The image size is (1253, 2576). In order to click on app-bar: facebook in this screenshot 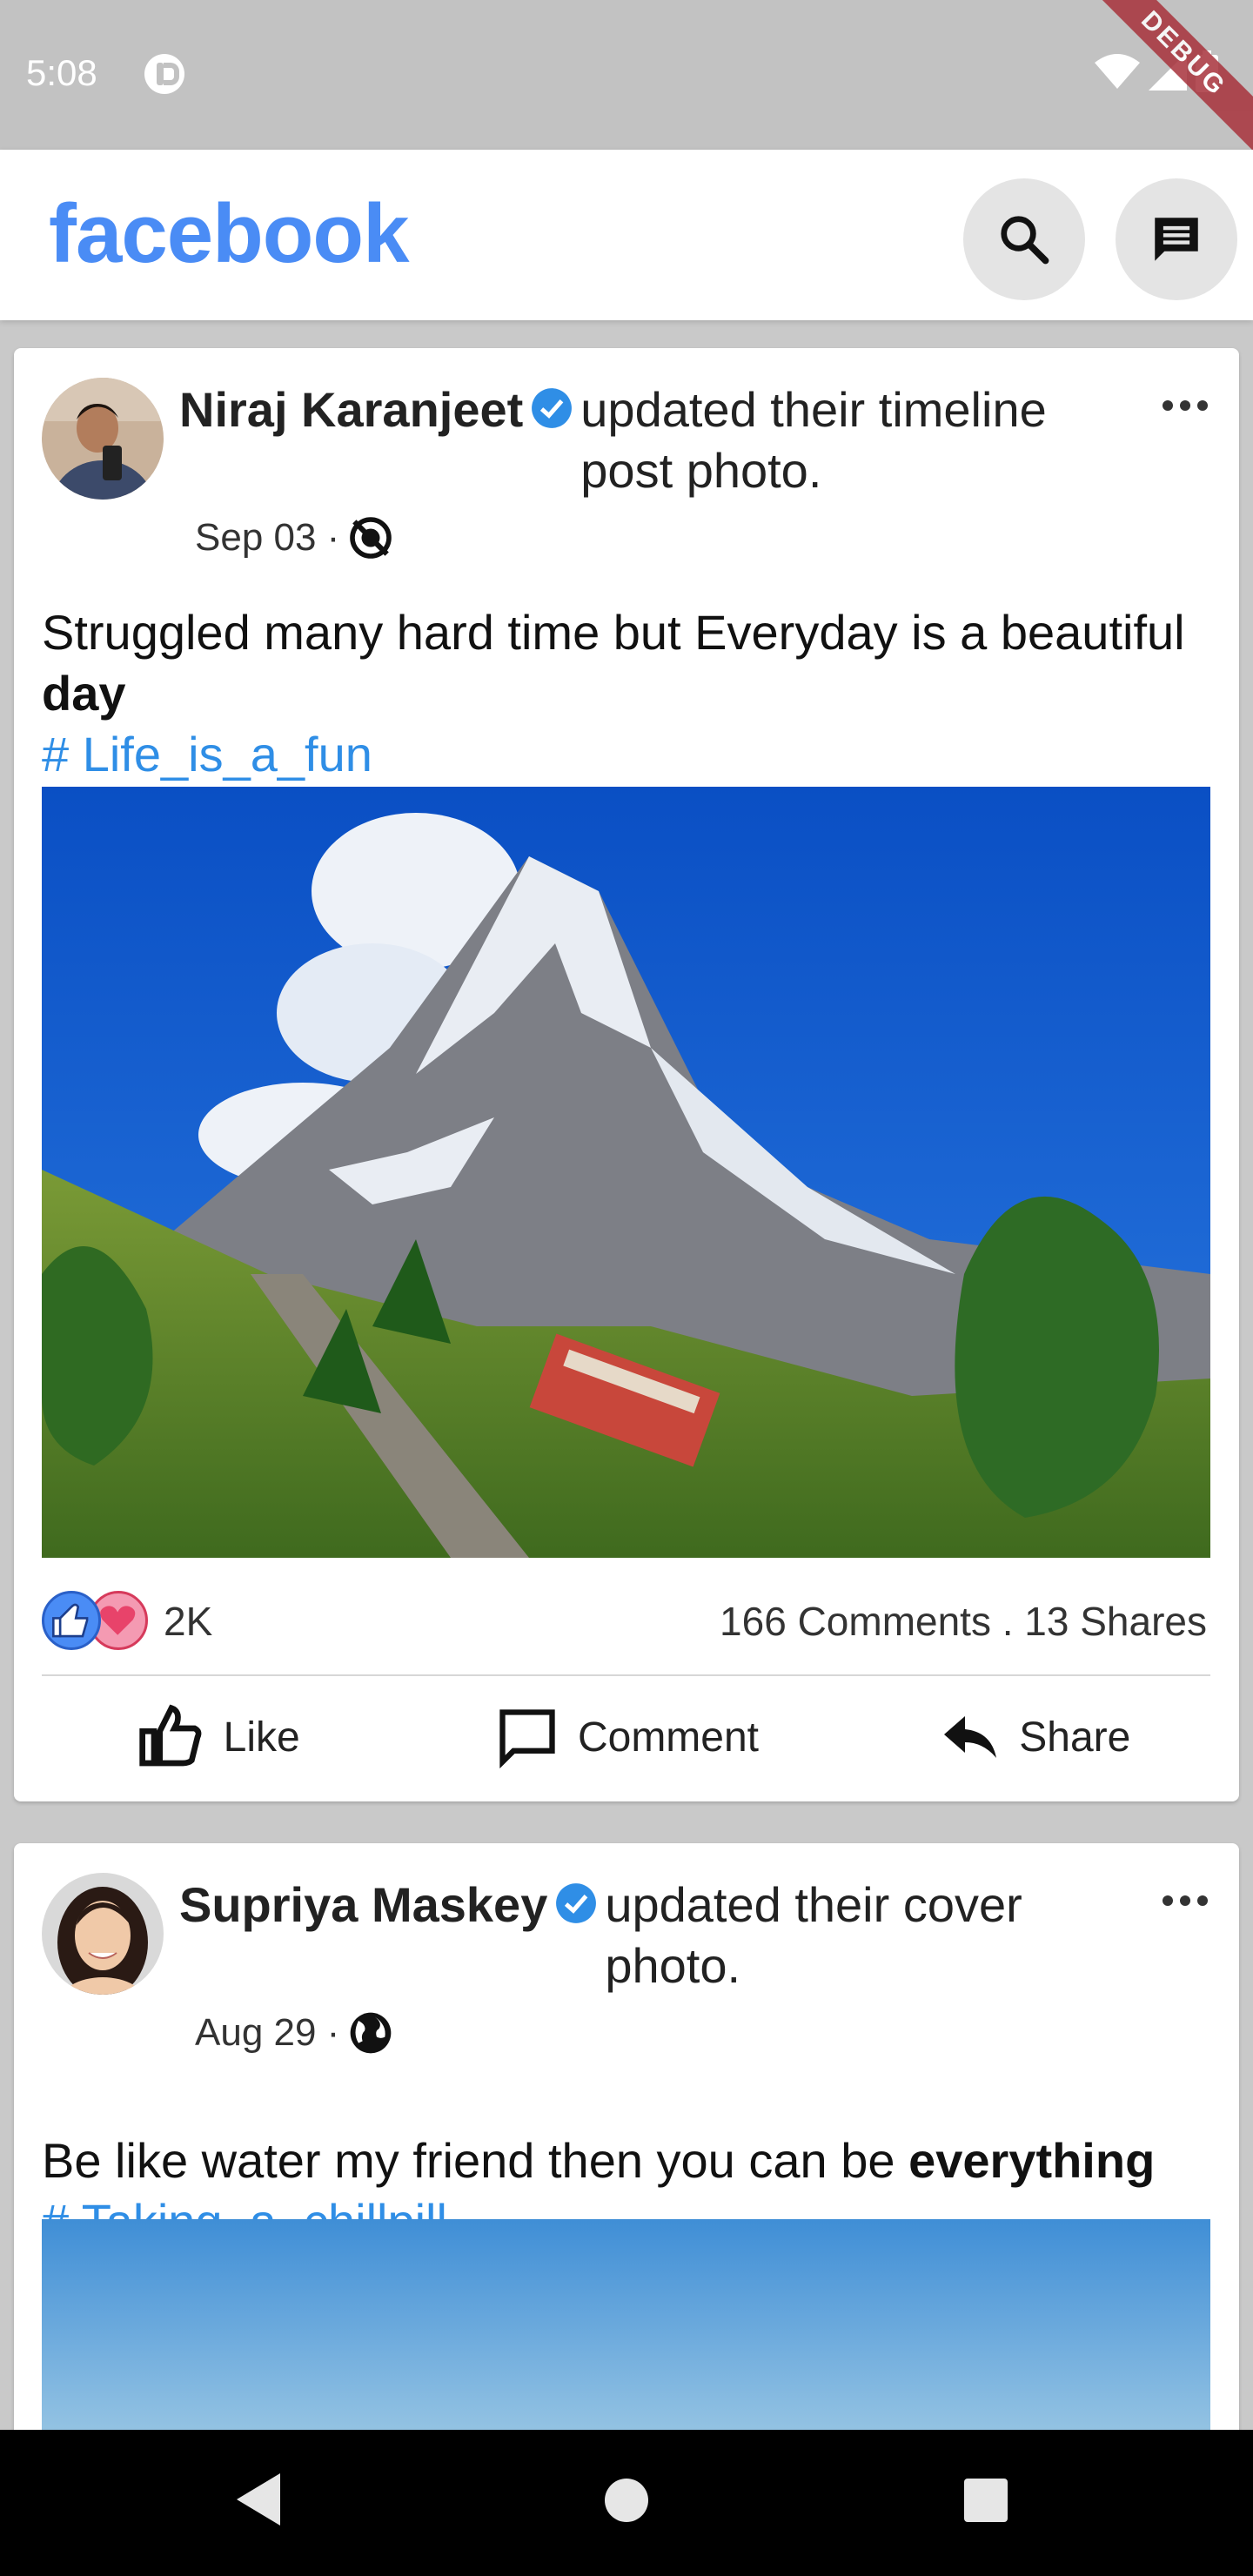, I will do `click(626, 235)`.